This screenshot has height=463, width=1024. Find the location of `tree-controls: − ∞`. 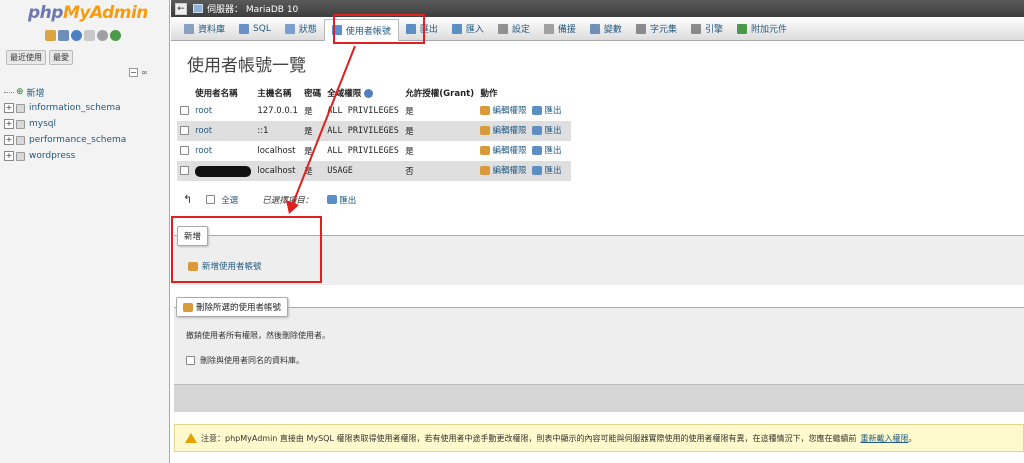

tree-controls: − ∞ is located at coordinates (138, 72).